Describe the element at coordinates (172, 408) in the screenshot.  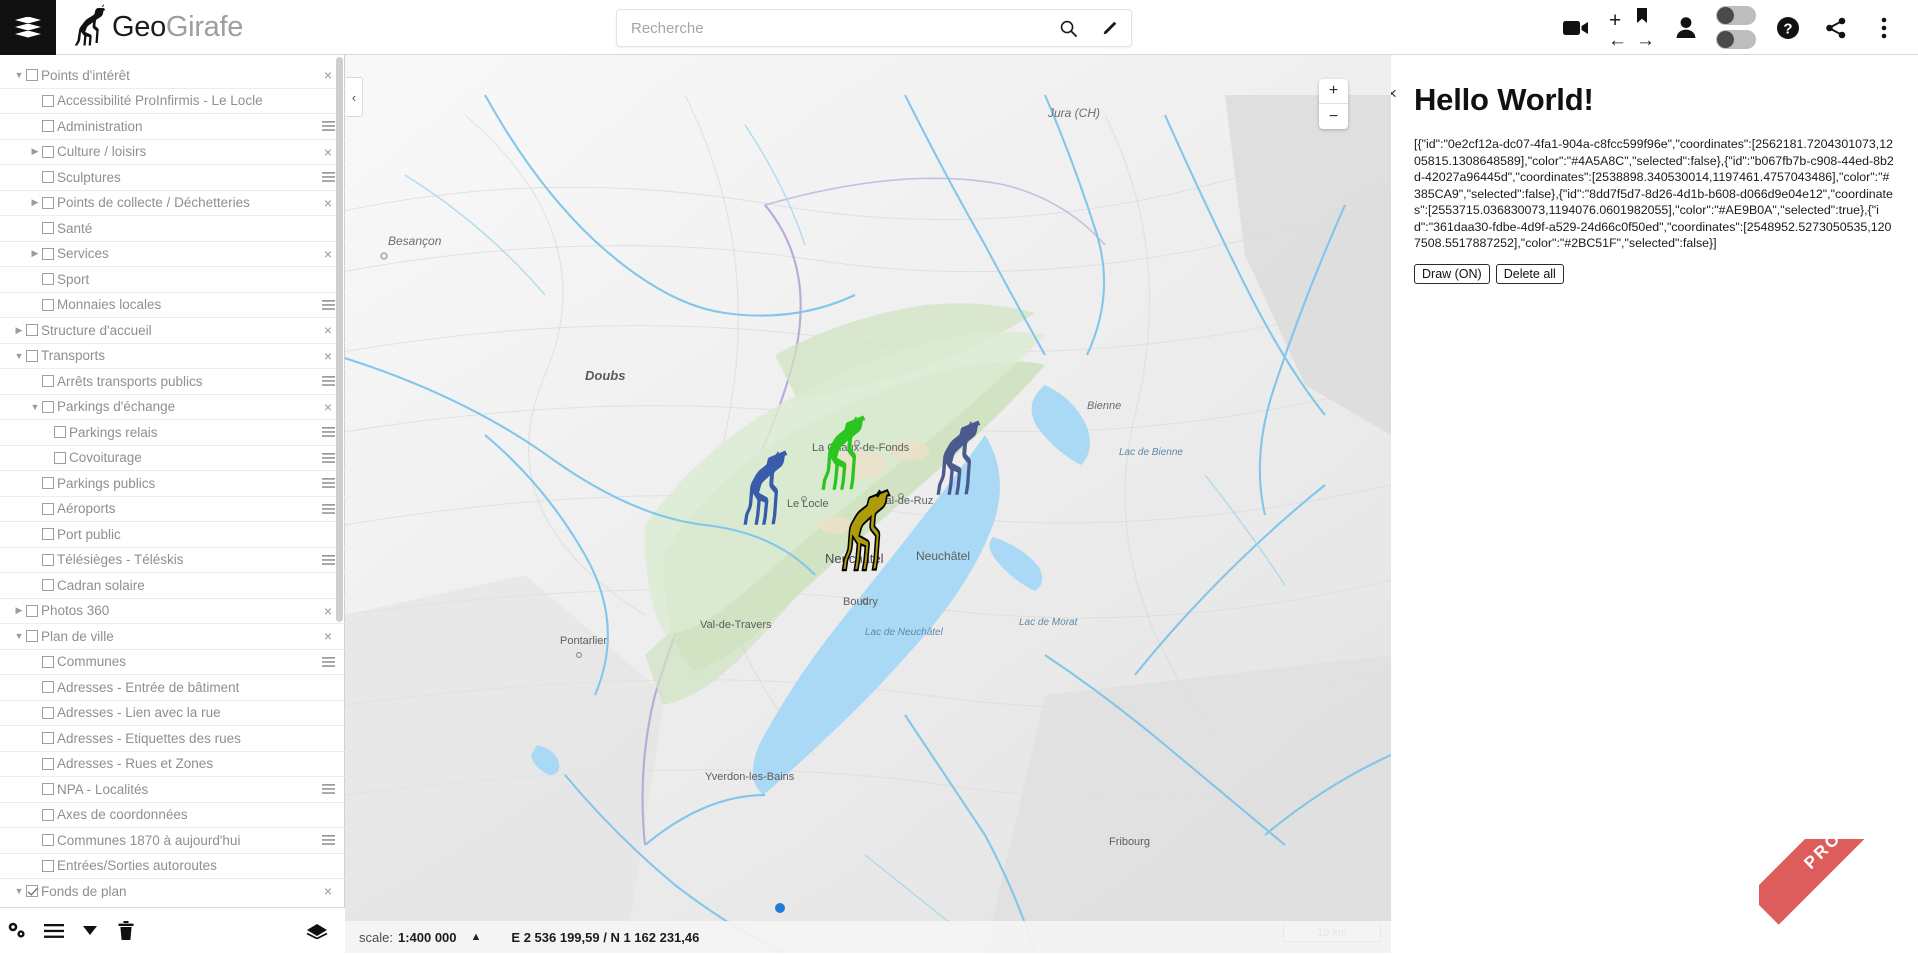
I see `layer-tree-row: ▼Parkings d'échange×` at that location.